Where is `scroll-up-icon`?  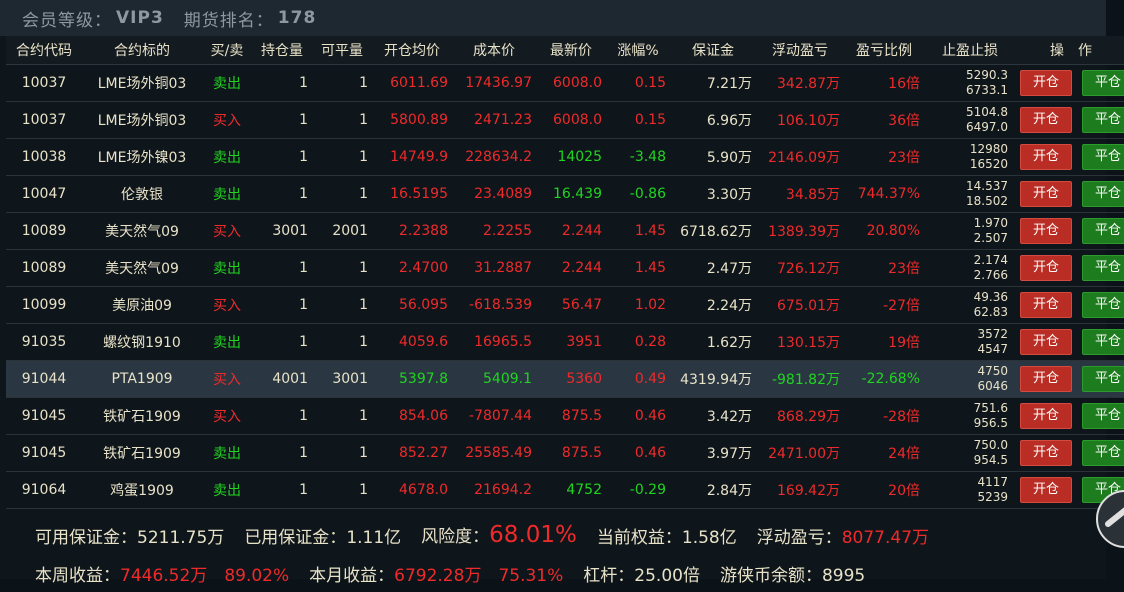
scroll-up-icon is located at coordinates (1114, 517).